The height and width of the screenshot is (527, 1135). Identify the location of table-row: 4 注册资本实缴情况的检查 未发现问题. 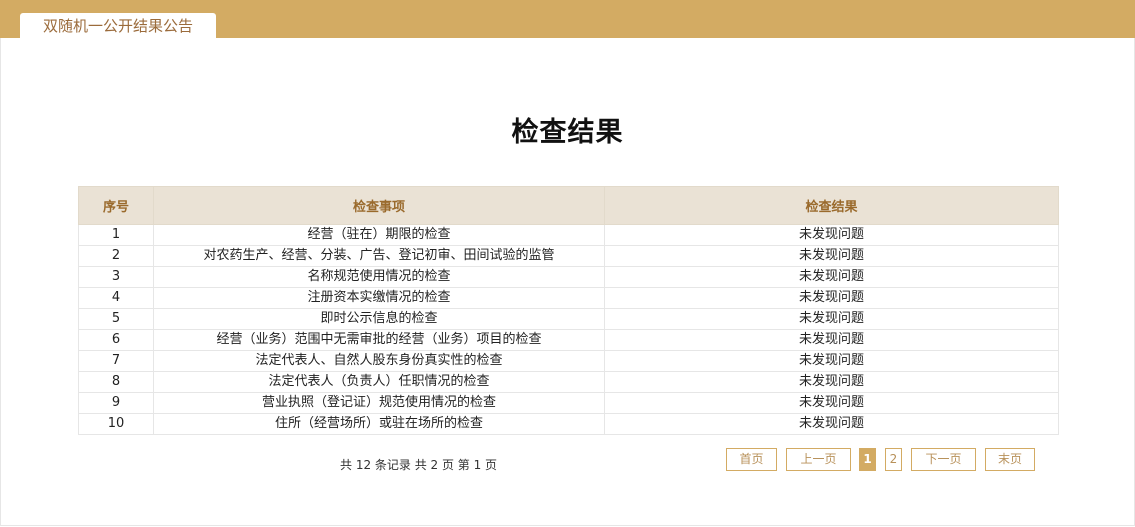
(568, 298).